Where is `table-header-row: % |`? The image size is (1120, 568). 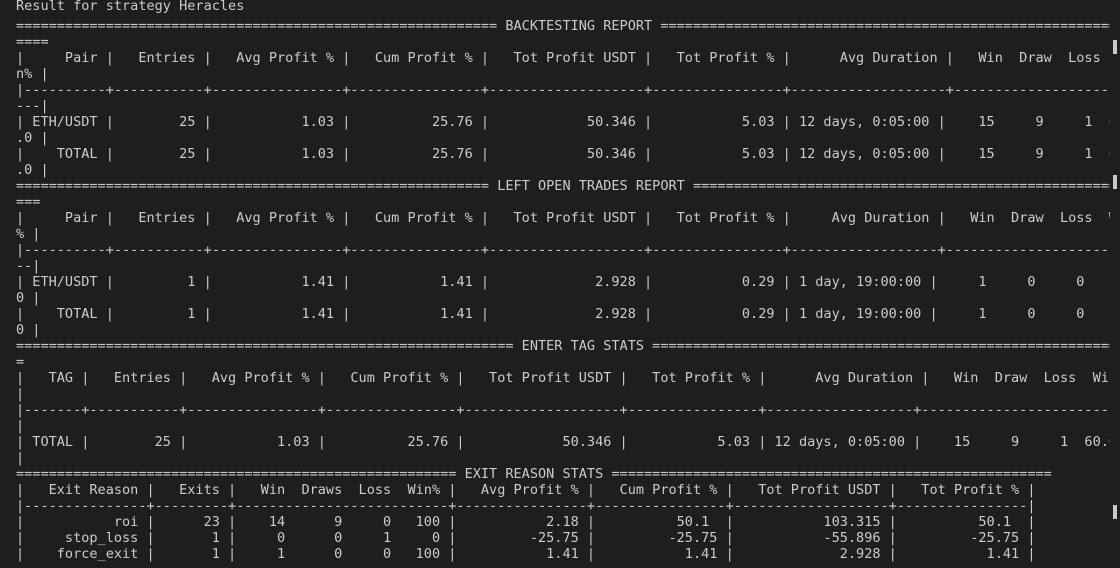 table-header-row: % | is located at coordinates (28, 234).